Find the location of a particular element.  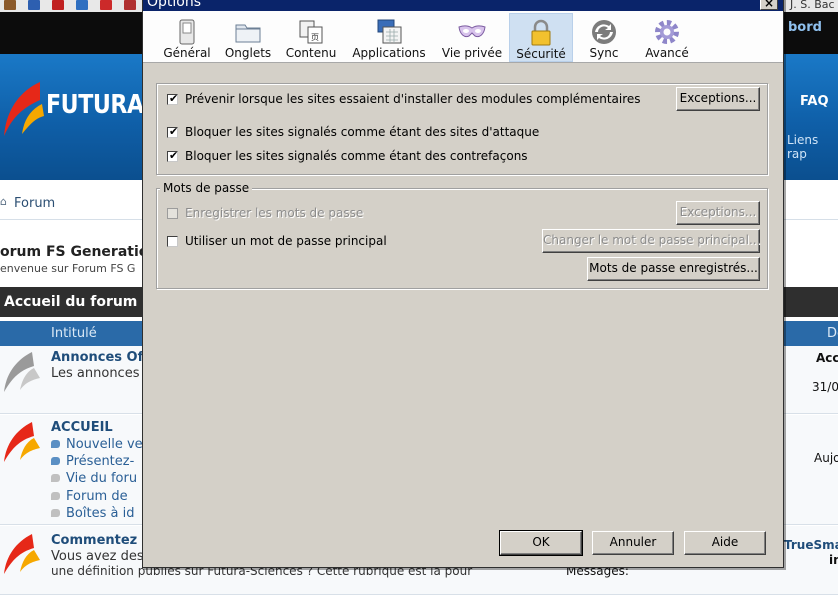

security-lock-icon is located at coordinates (541, 32).